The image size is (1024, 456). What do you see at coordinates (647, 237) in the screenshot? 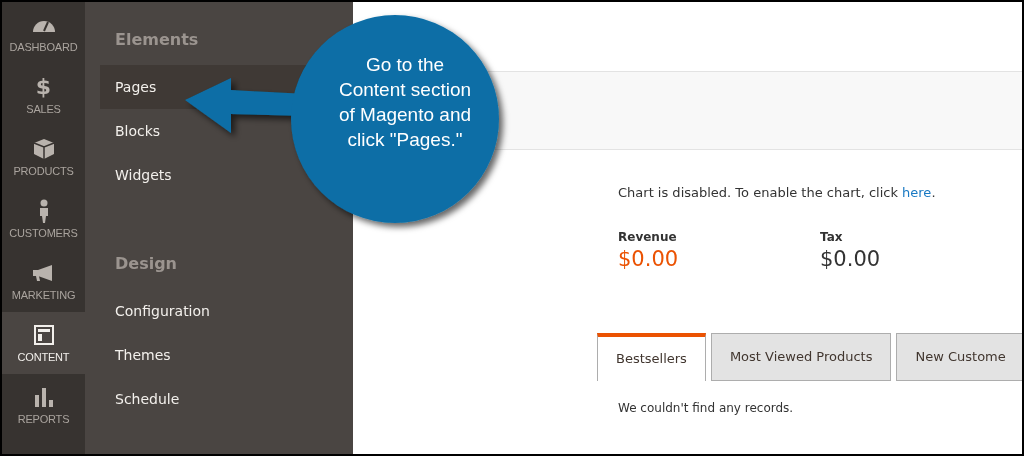
I see `total-label: Revenue` at bounding box center [647, 237].